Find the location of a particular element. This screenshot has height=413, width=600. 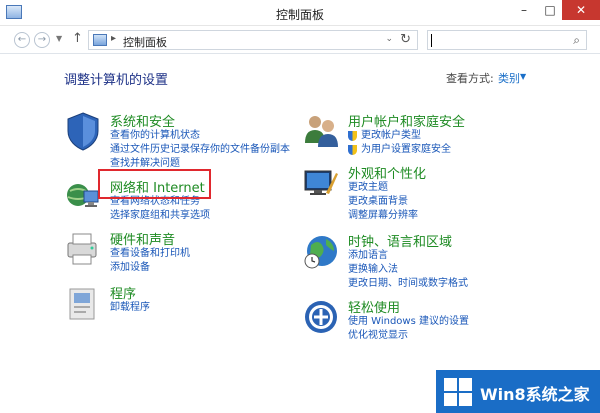

back-button: ← is located at coordinates (22, 40).